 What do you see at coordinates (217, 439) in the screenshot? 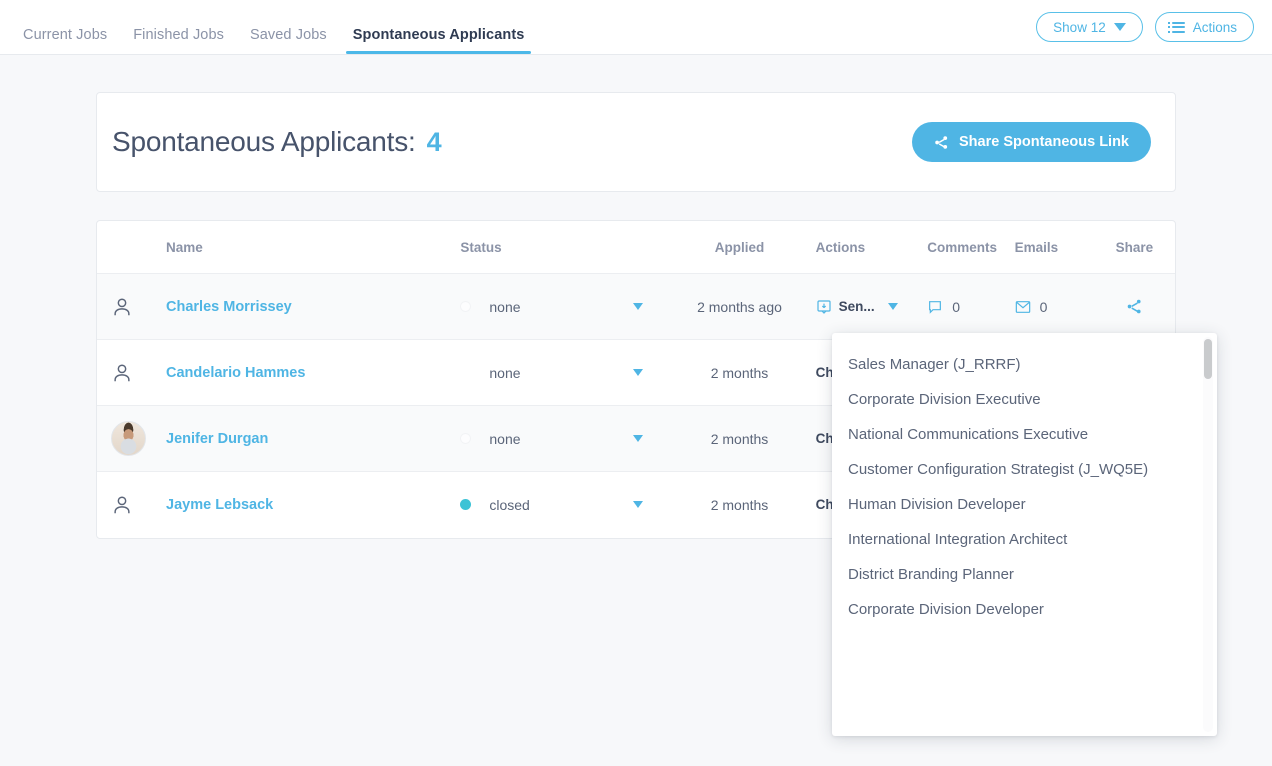
I see `applicant-name-link: Jenifer Durgan` at bounding box center [217, 439].